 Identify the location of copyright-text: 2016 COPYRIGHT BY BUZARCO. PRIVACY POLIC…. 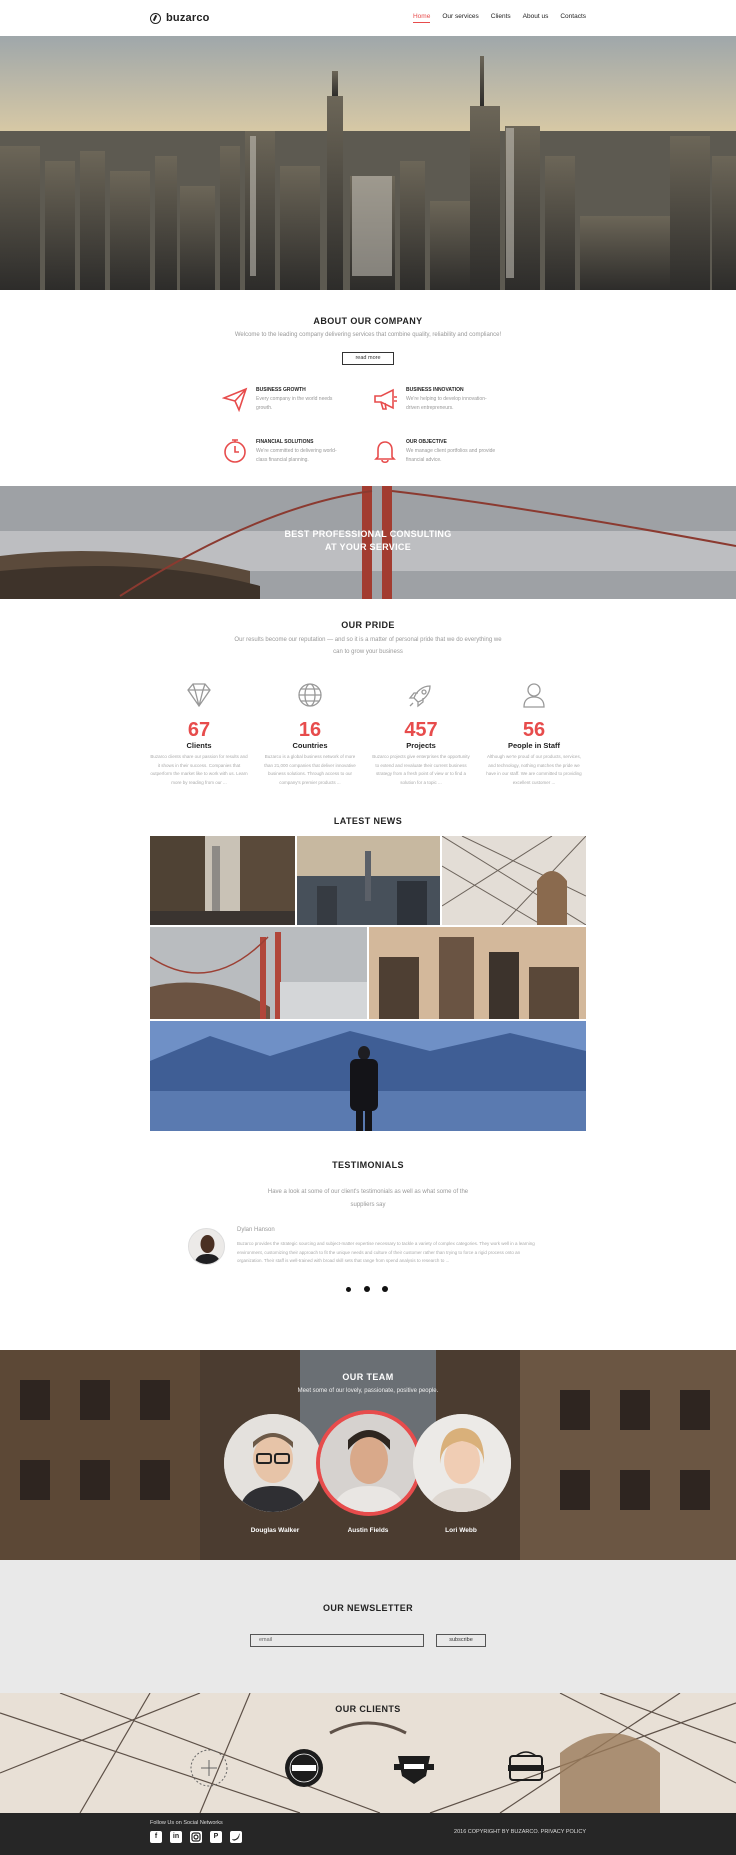
(520, 1832).